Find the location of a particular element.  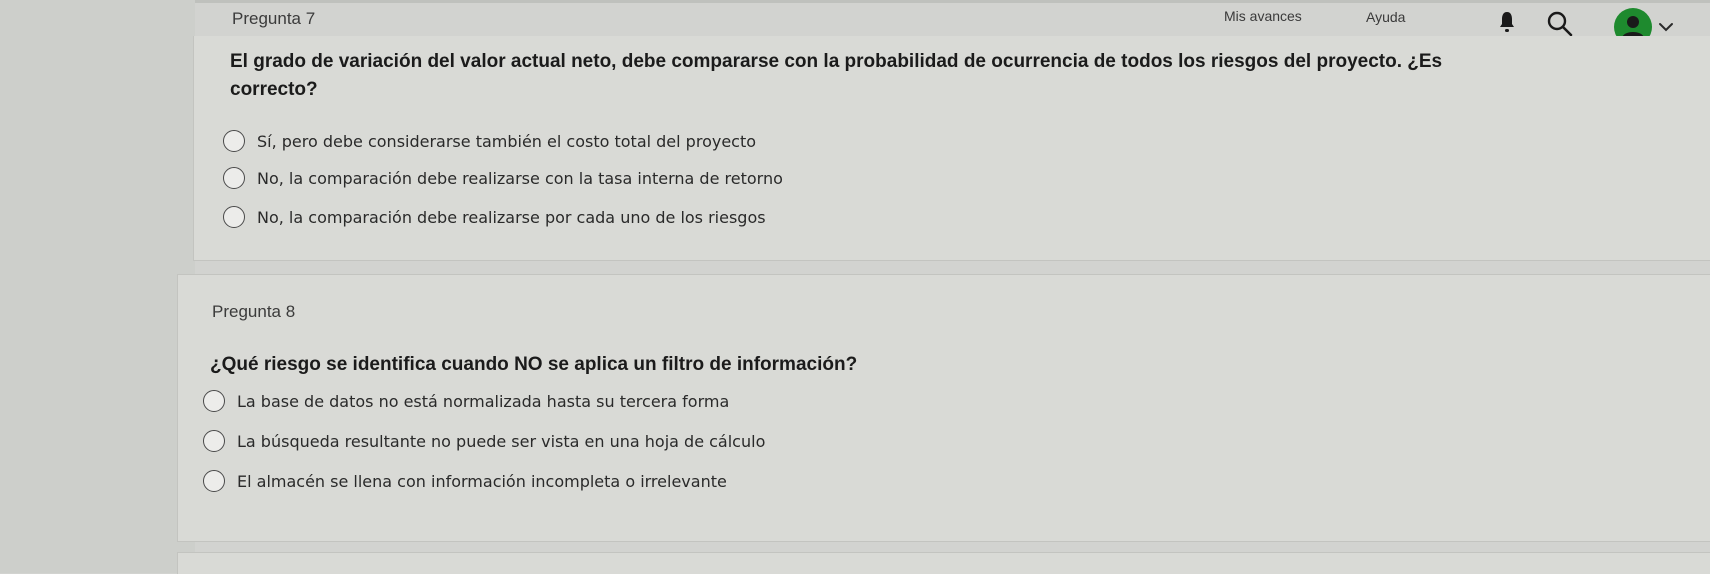

question-text-line: correcto? is located at coordinates (274, 89).